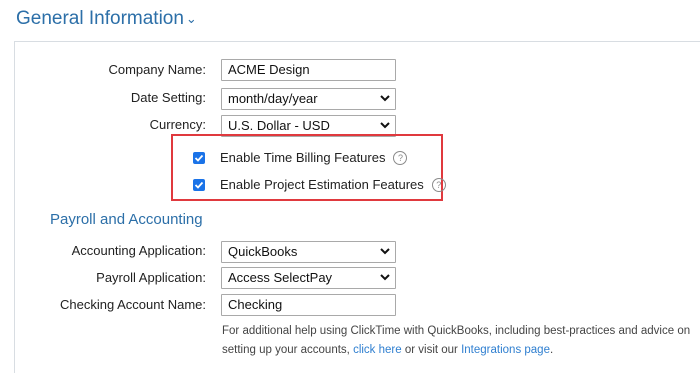  Describe the element at coordinates (308, 305) in the screenshot. I see `checking-account-input: Checking` at that location.